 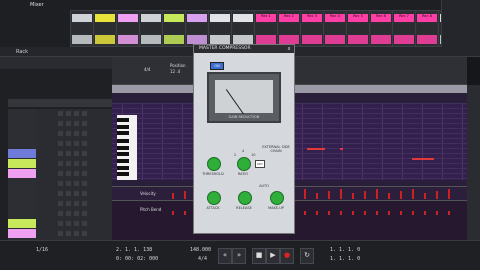 What do you see at coordinates (473, 162) in the screenshot?
I see `vertical-scrollbar` at bounding box center [473, 162].